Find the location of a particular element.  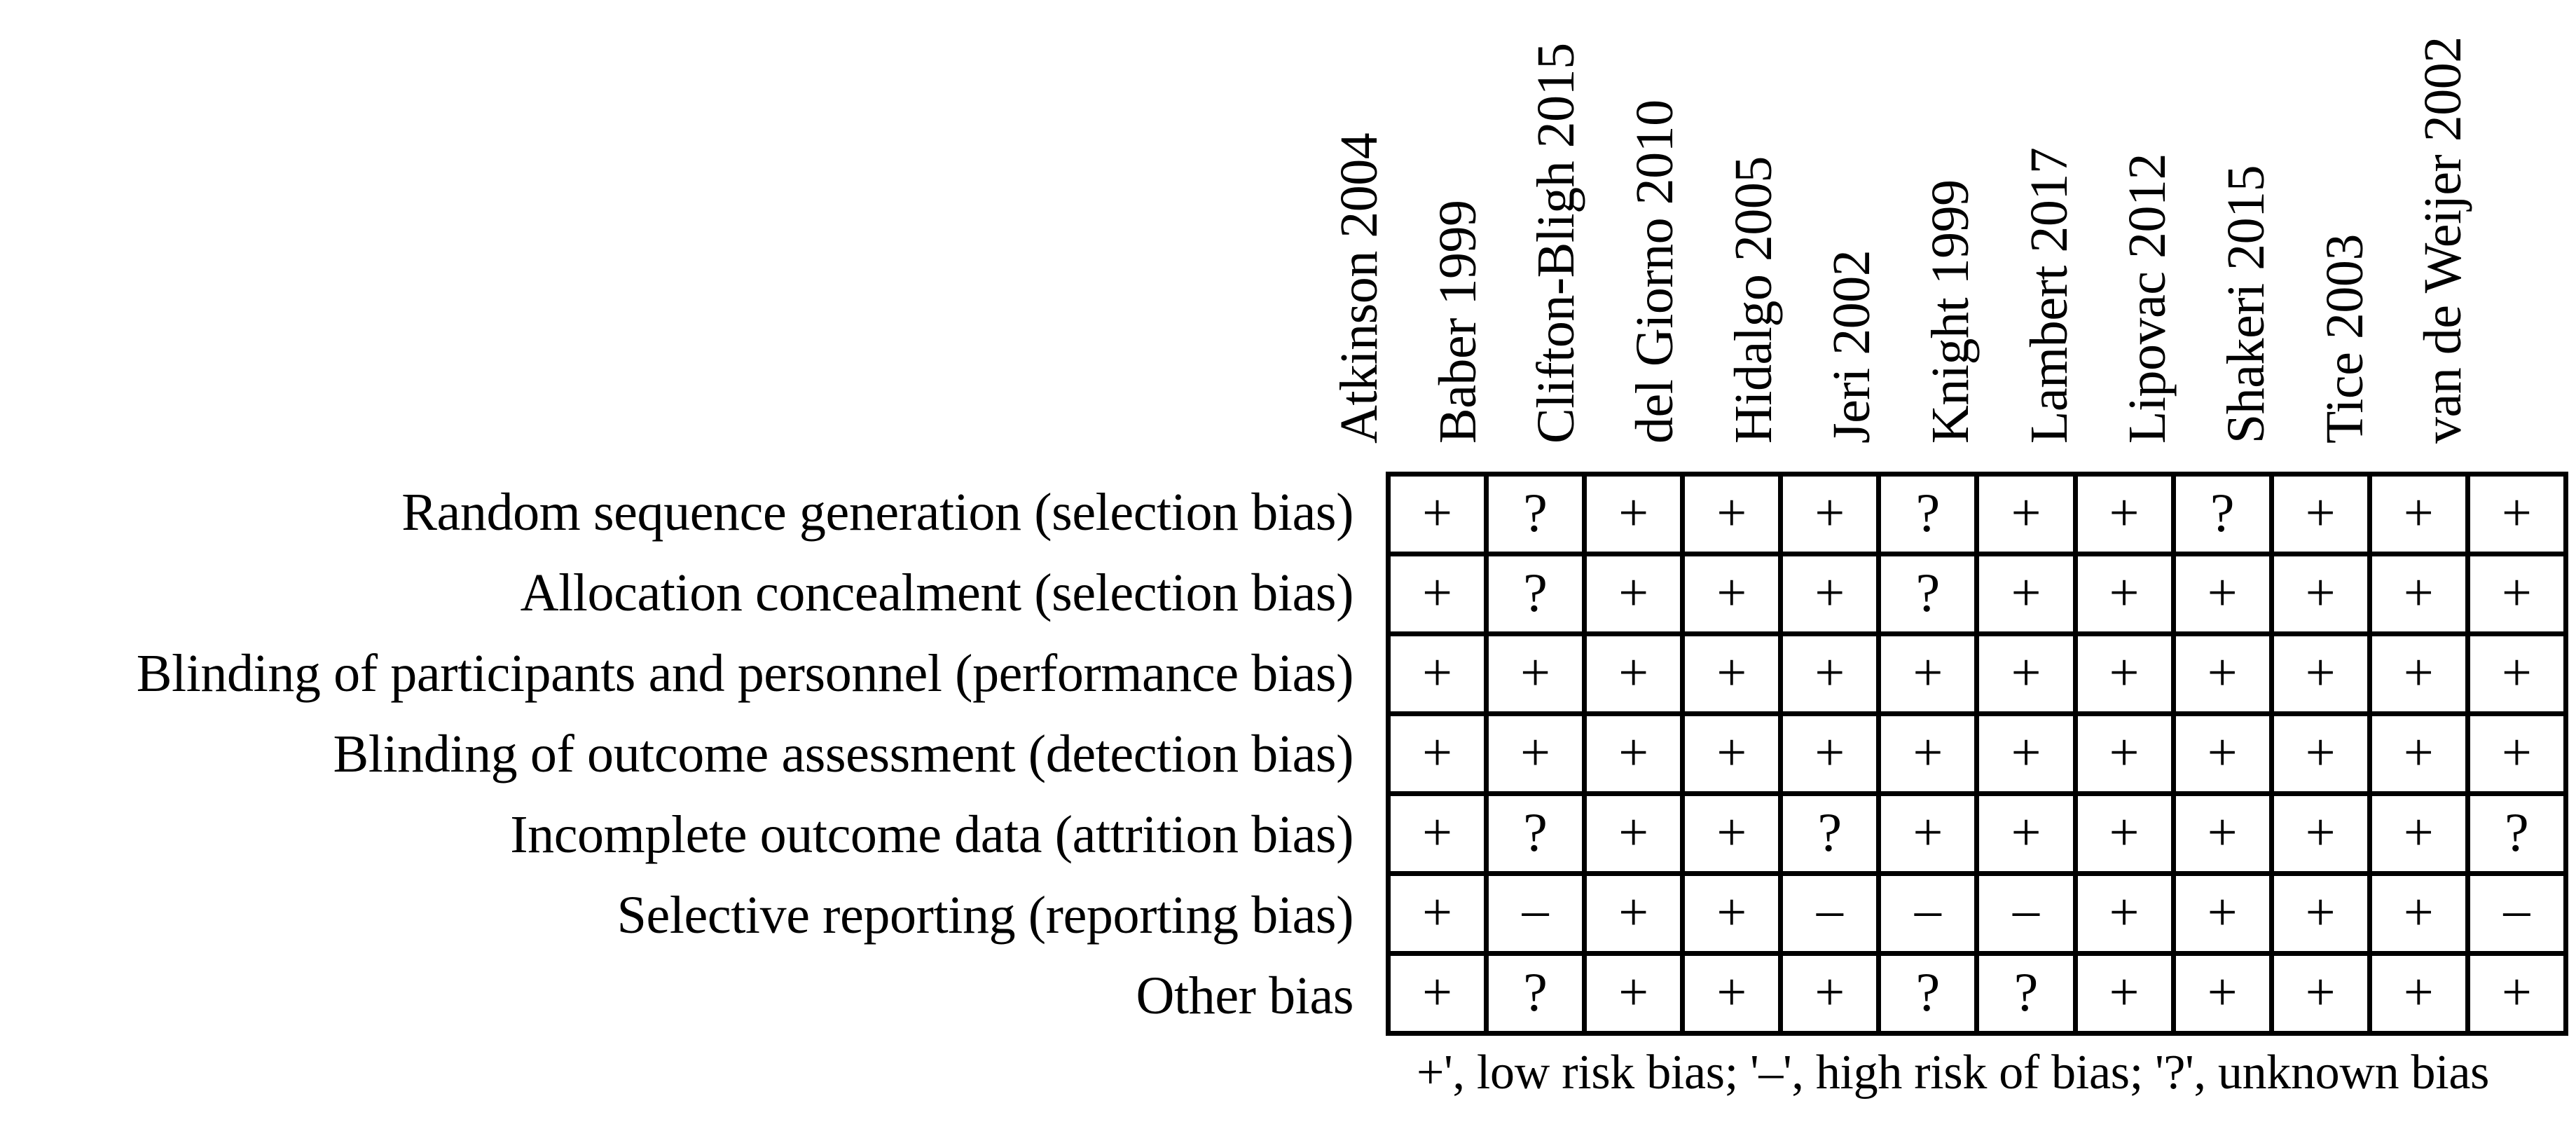

row-label-1: Allocation concealment (selection bias) is located at coordinates (937, 592).